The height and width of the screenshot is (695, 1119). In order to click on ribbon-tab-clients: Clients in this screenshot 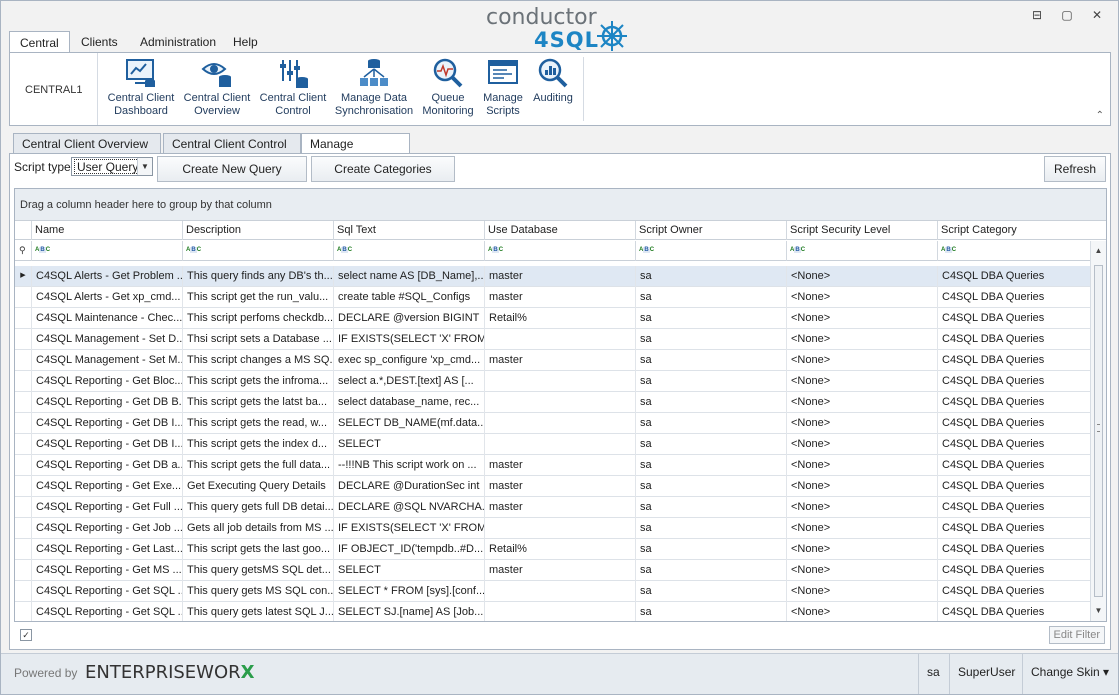, I will do `click(99, 42)`.